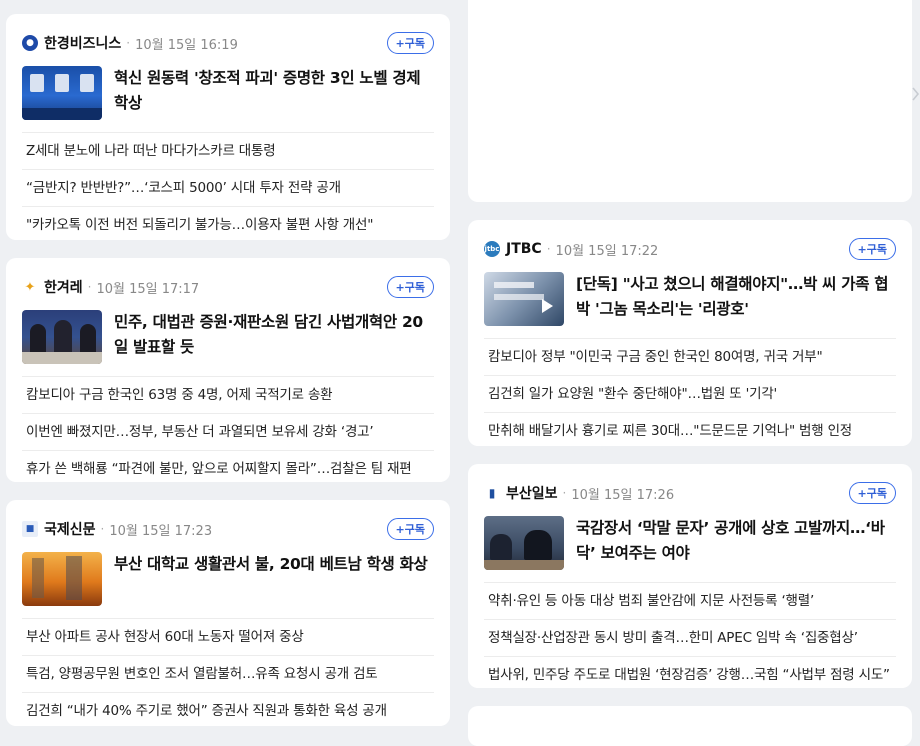  What do you see at coordinates (690, 101) in the screenshot?
I see `ad-placeholder-card` at bounding box center [690, 101].